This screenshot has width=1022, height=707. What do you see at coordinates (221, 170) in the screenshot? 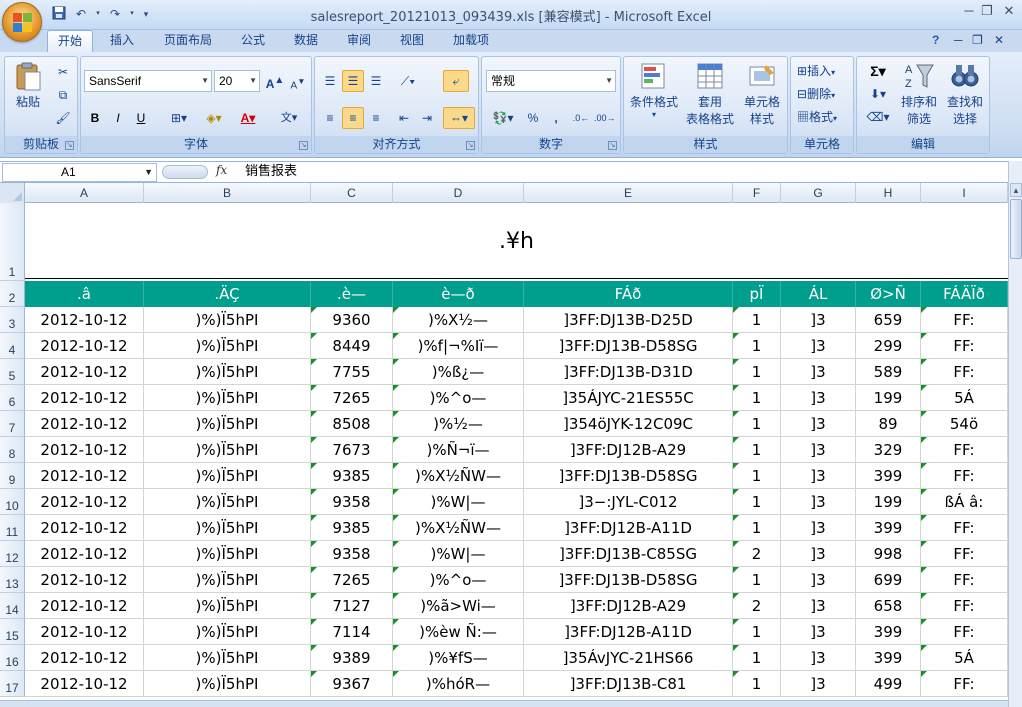
I see `insert-function-button: fx` at bounding box center [221, 170].